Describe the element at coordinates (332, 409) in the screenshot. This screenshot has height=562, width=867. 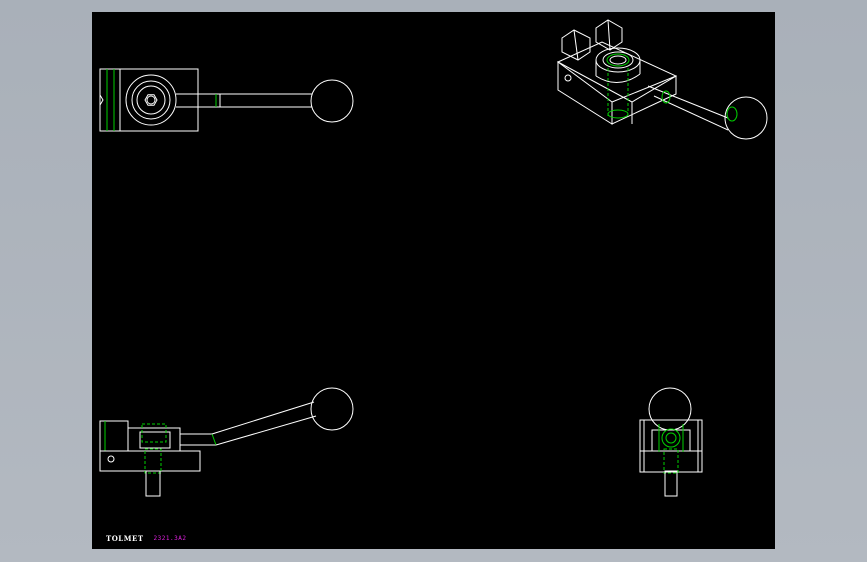
I see `front-view-knob` at that location.